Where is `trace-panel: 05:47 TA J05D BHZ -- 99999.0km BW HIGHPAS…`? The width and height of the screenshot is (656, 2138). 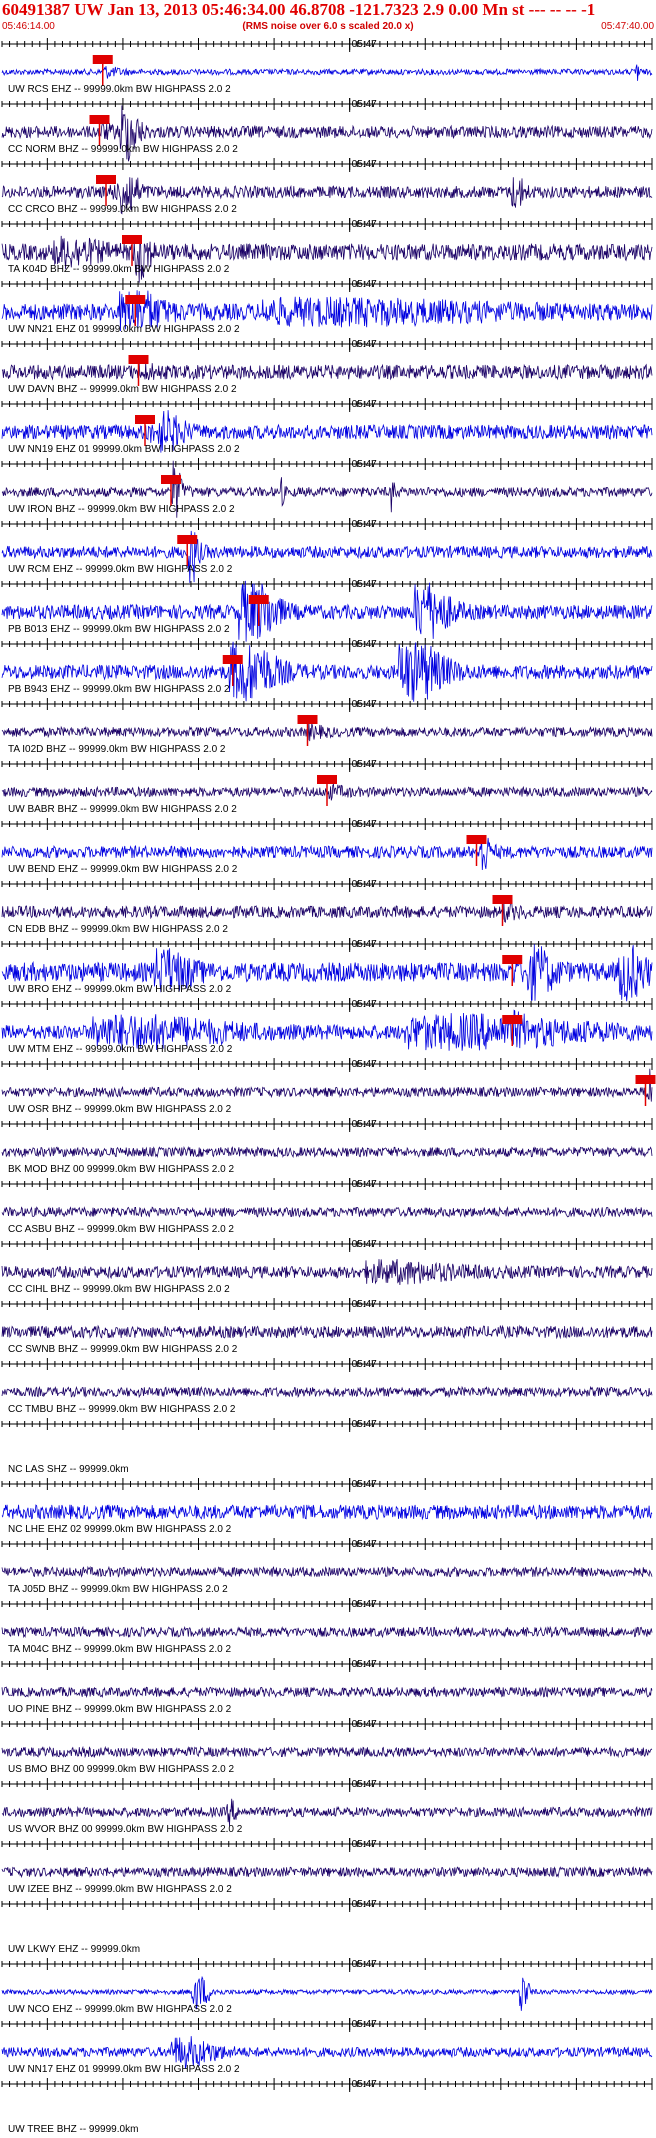
trace-panel: 05:47 TA J05D BHZ -- 99999.0km BW HIGHPAS… is located at coordinates (327, 1566).